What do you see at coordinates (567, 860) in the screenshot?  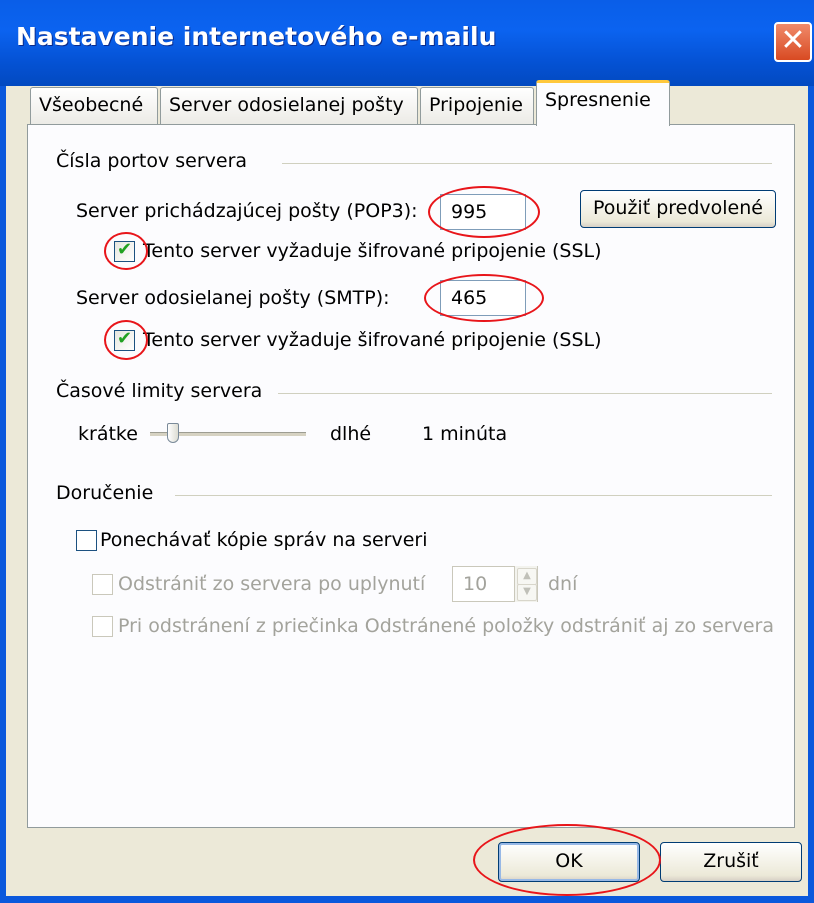 I see `ok-button-highlight` at bounding box center [567, 860].